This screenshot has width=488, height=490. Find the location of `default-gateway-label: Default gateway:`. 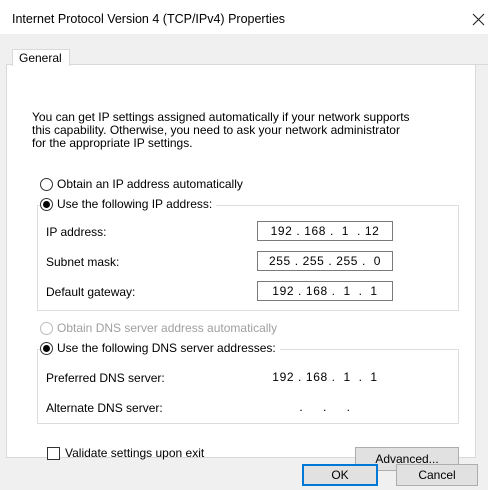

default-gateway-label: Default gateway: is located at coordinates (91, 292).